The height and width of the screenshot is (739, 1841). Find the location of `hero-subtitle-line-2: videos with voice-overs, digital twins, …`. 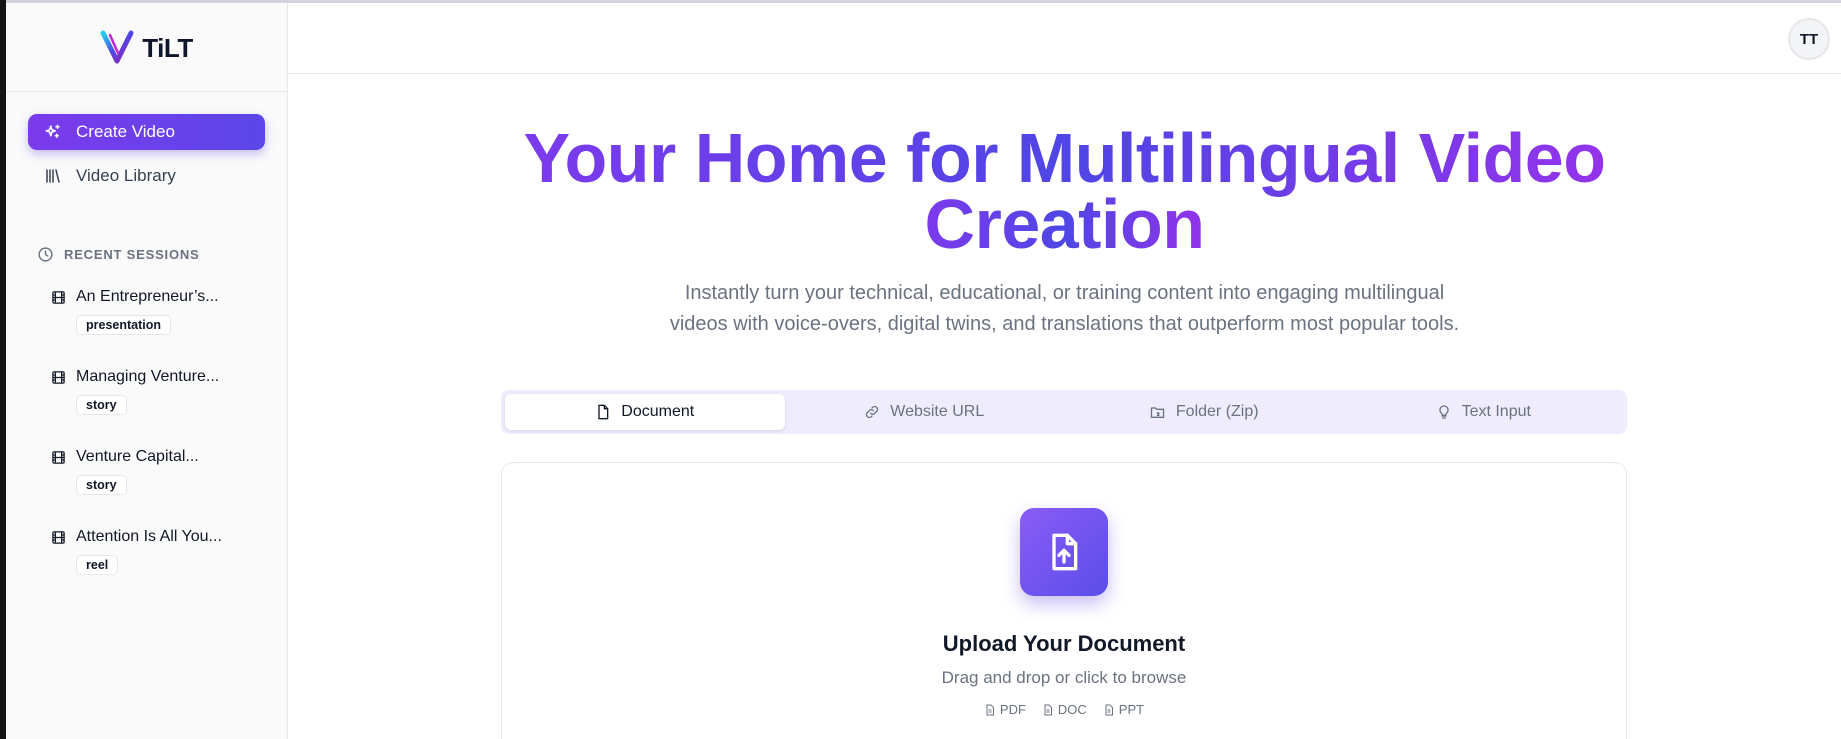

hero-subtitle-line-2: videos with voice-overs, digital twins, … is located at coordinates (1064, 324).